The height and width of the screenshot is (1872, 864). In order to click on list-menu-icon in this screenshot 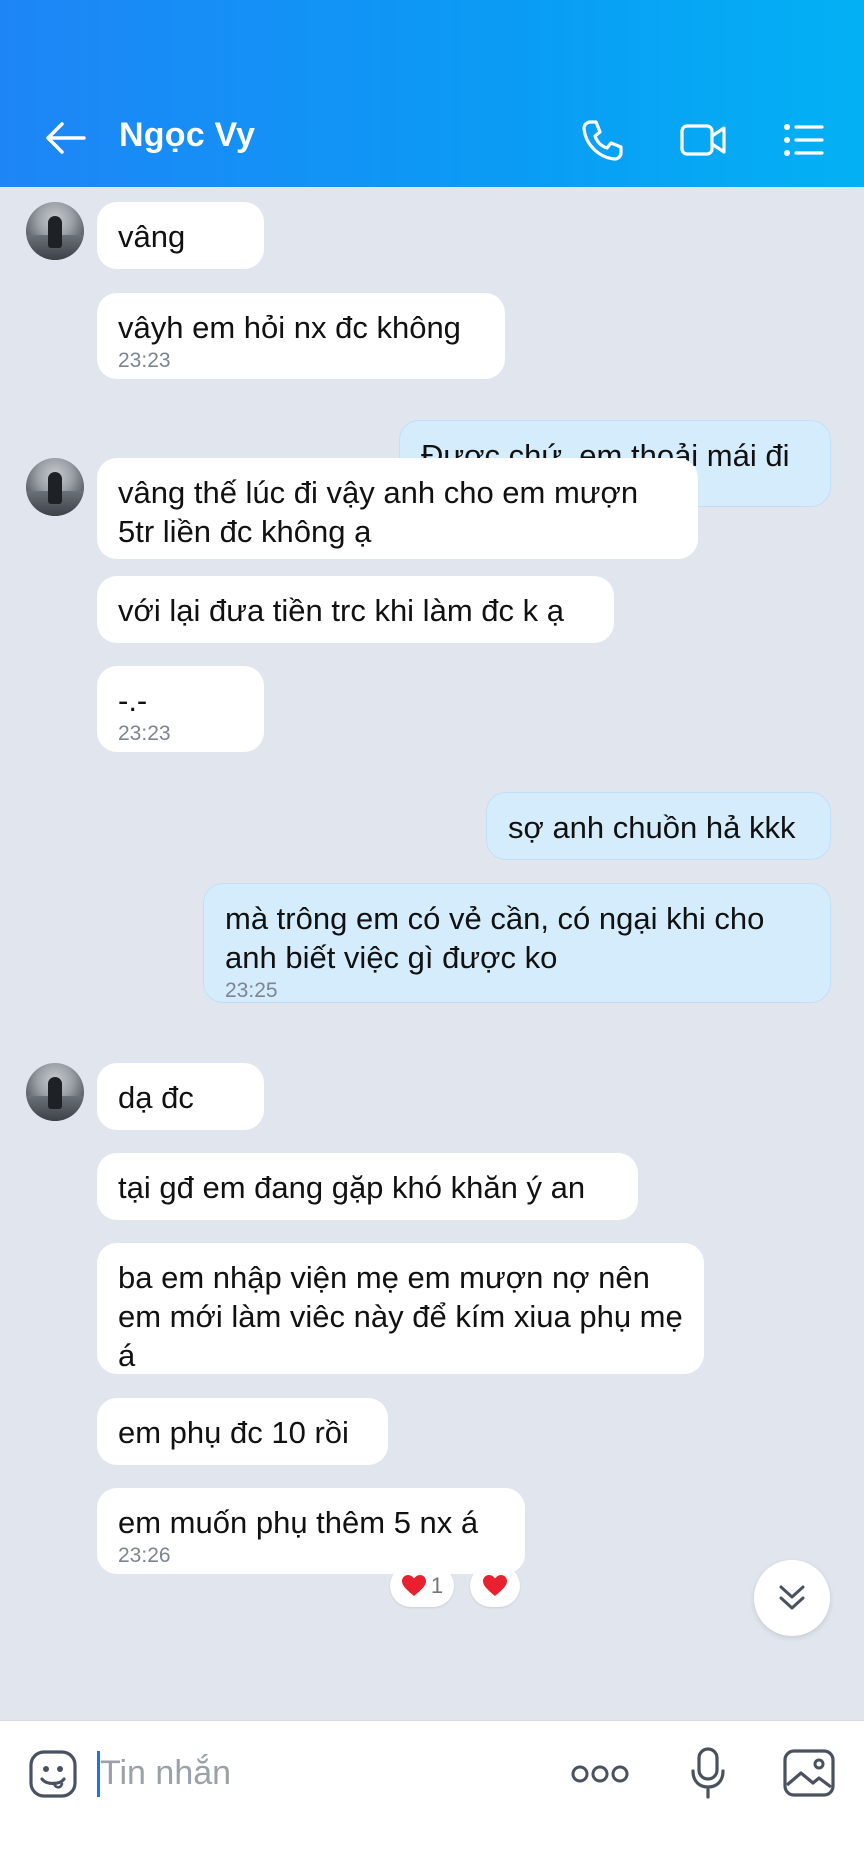, I will do `click(804, 140)`.